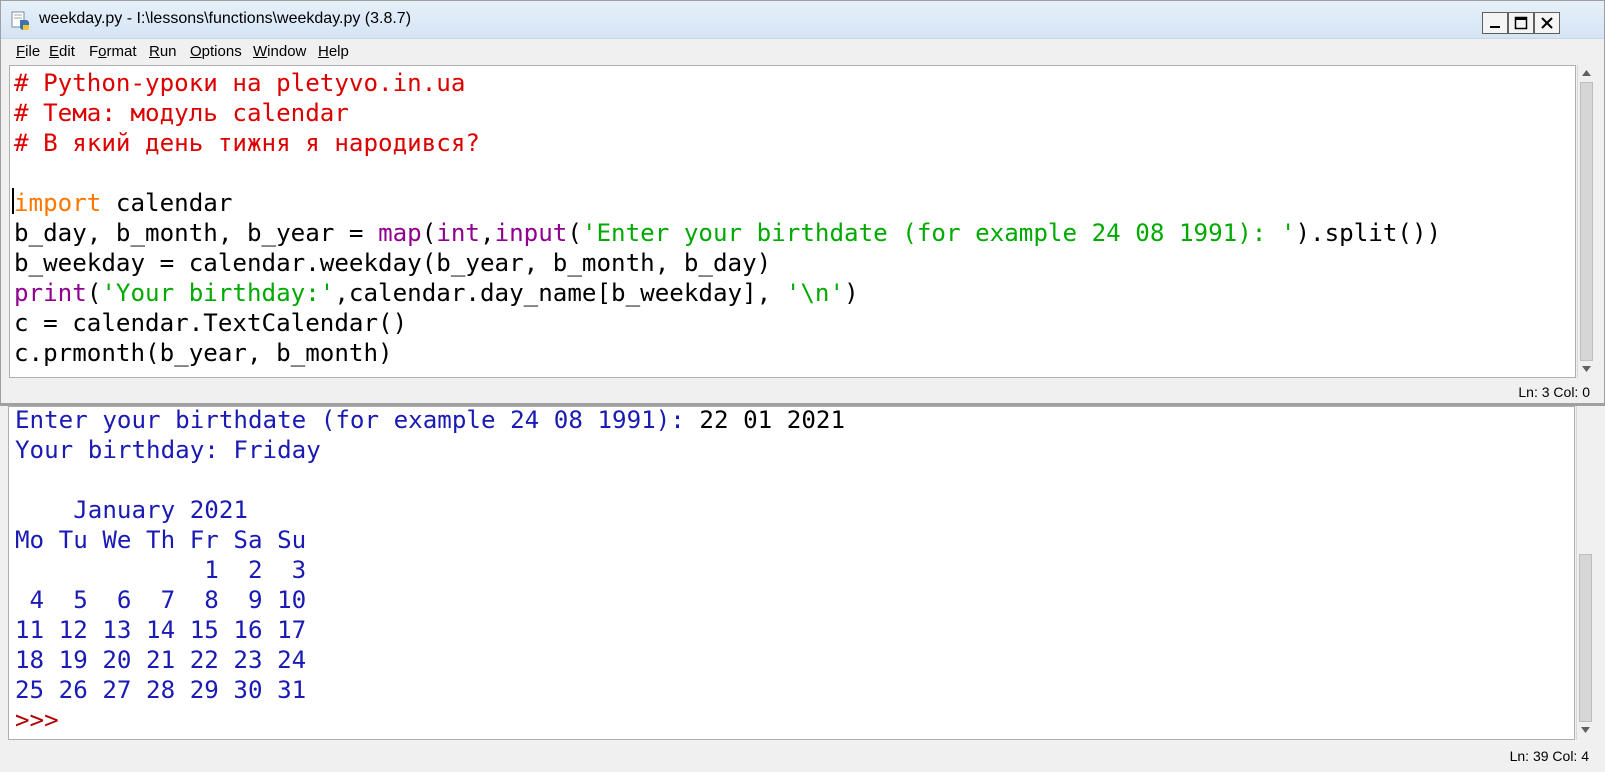  Describe the element at coordinates (338, 51) in the screenshot. I see `menu-help-rest: elp` at that location.